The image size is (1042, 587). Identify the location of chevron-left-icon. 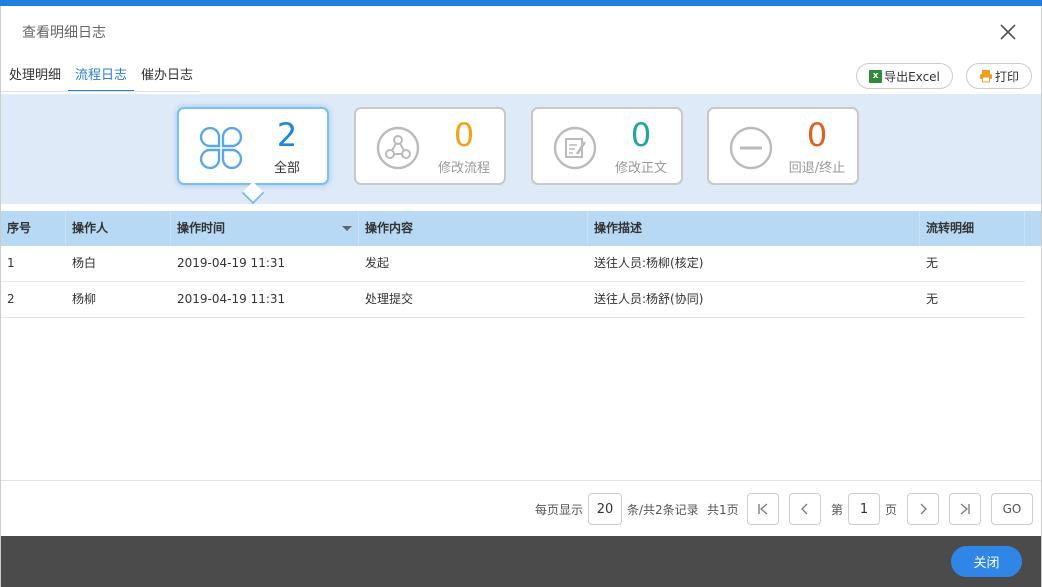
(804, 509).